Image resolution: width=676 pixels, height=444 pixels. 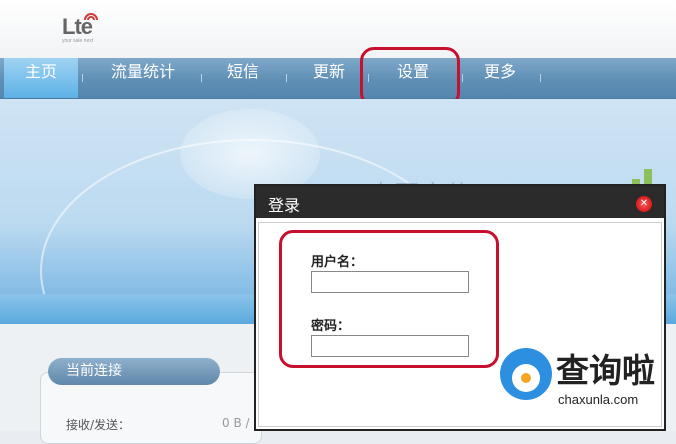 What do you see at coordinates (329, 78) in the screenshot?
I see `nav-item-update: 更新` at bounding box center [329, 78].